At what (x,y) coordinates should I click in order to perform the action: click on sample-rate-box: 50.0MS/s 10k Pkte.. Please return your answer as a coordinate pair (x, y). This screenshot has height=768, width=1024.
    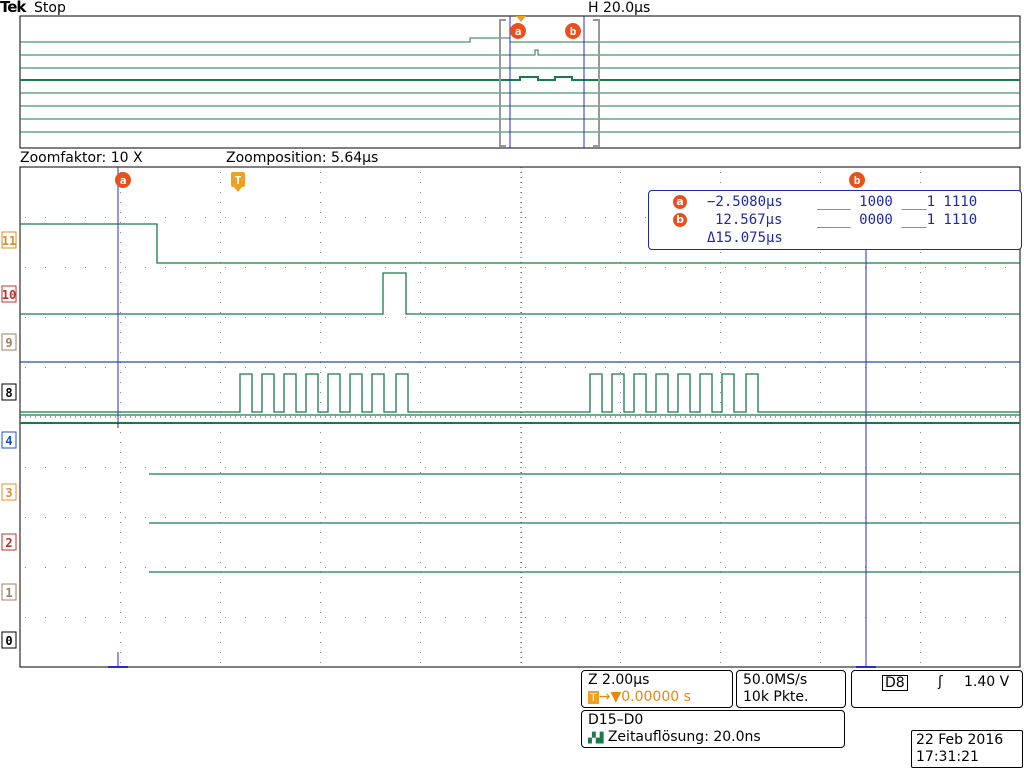
    Looking at the image, I should click on (791, 689).